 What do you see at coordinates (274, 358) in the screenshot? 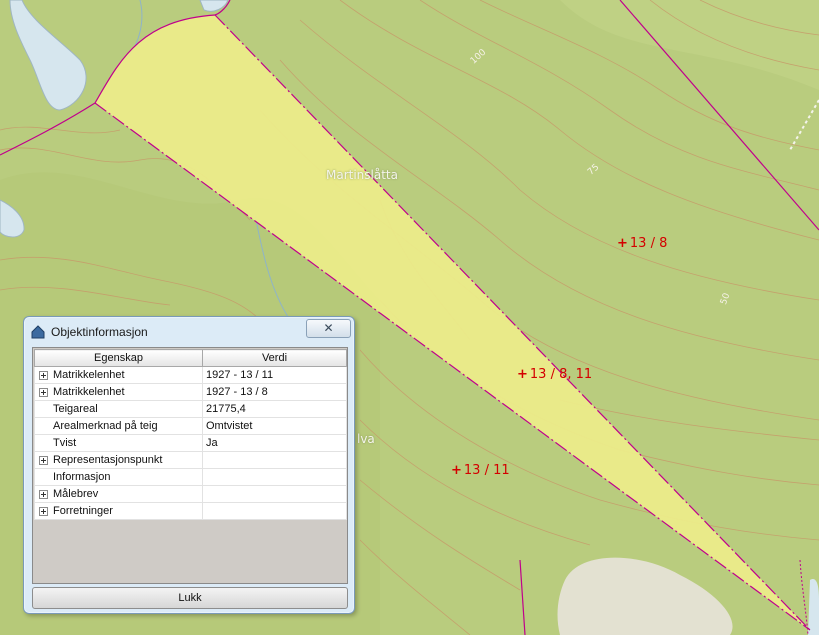
I see `column-header-value: Verdi` at bounding box center [274, 358].